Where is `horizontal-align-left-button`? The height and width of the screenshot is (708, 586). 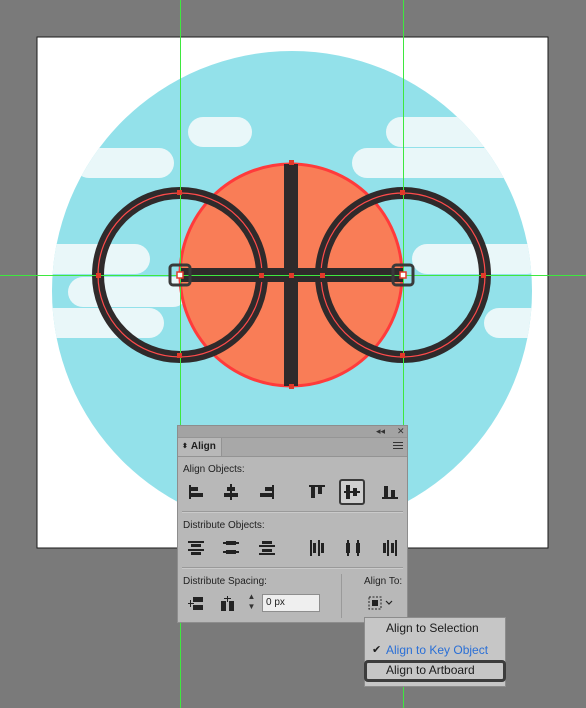 horizontal-align-left-button is located at coordinates (196, 492).